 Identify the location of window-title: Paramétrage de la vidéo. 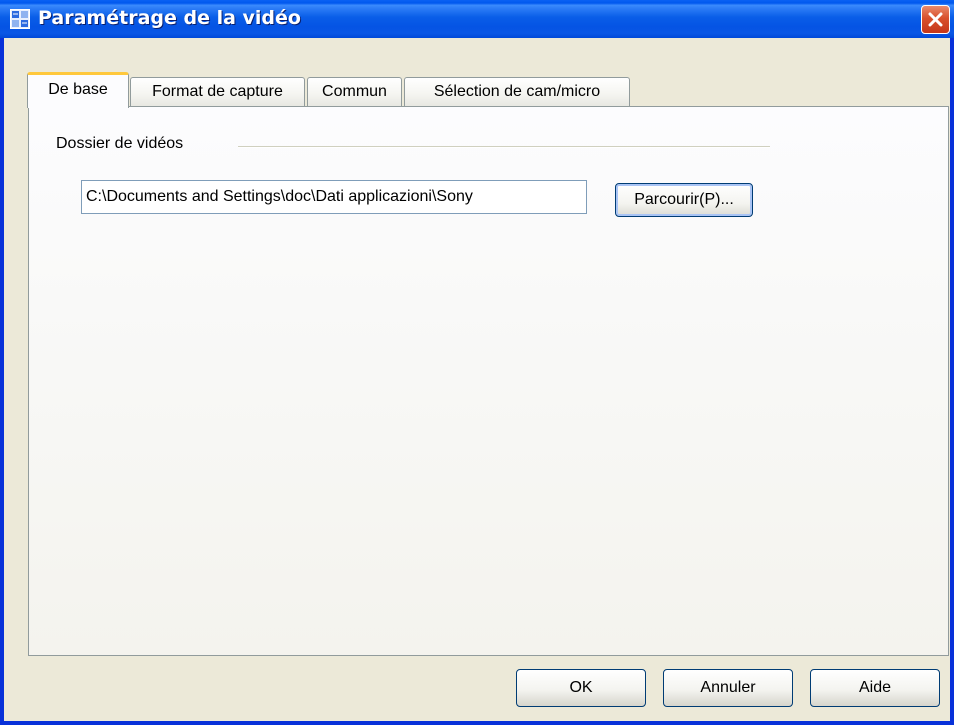
(169, 18).